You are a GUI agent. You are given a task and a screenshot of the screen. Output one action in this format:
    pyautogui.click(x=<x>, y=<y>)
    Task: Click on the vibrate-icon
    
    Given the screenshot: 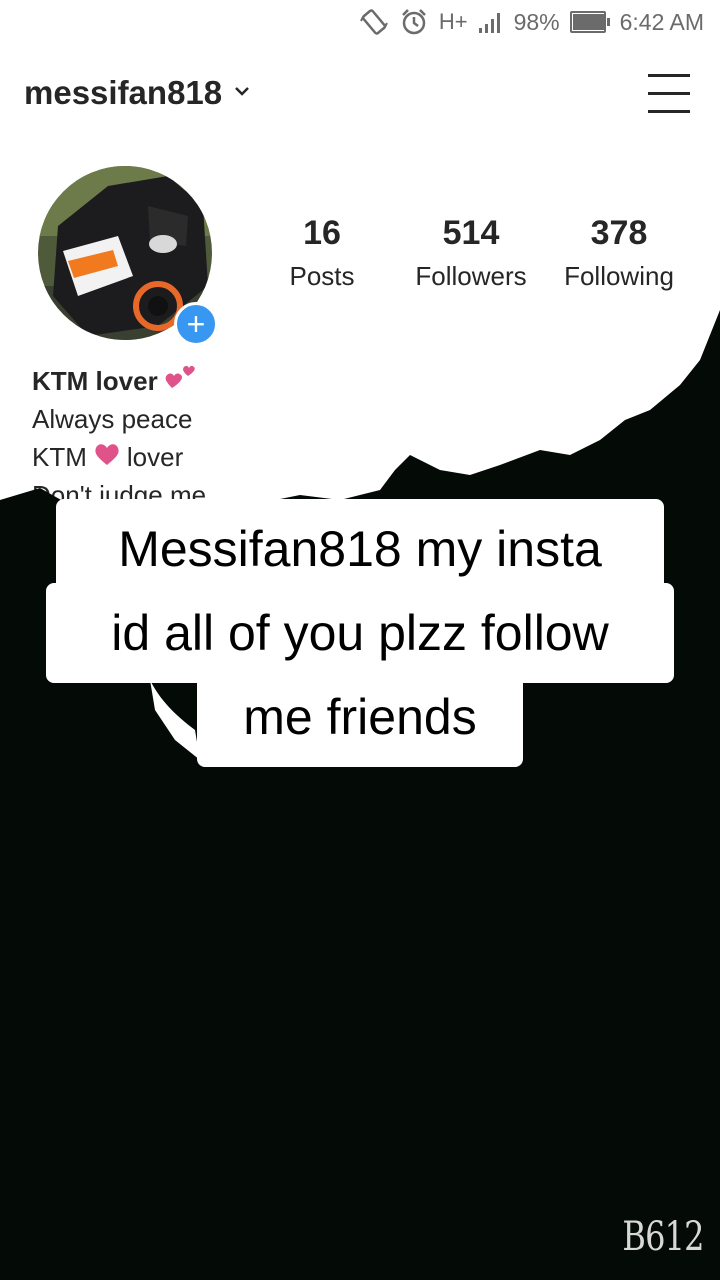 What is the action you would take?
    pyautogui.click(x=374, y=22)
    